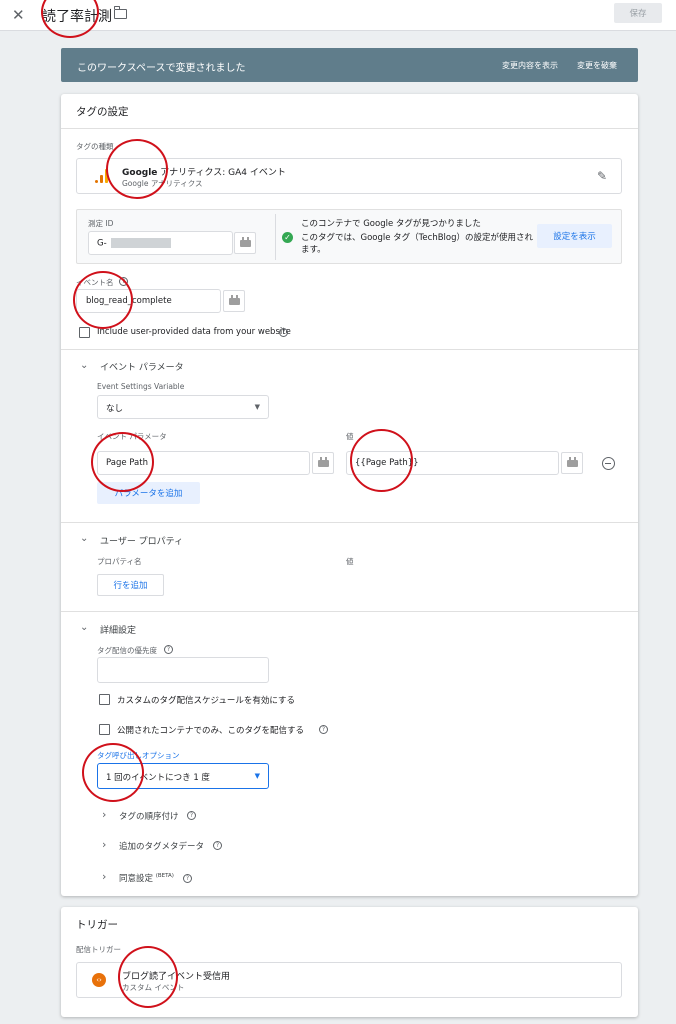 The height and width of the screenshot is (1024, 676). I want to click on tag-config-title: タグの設定, so click(102, 112).